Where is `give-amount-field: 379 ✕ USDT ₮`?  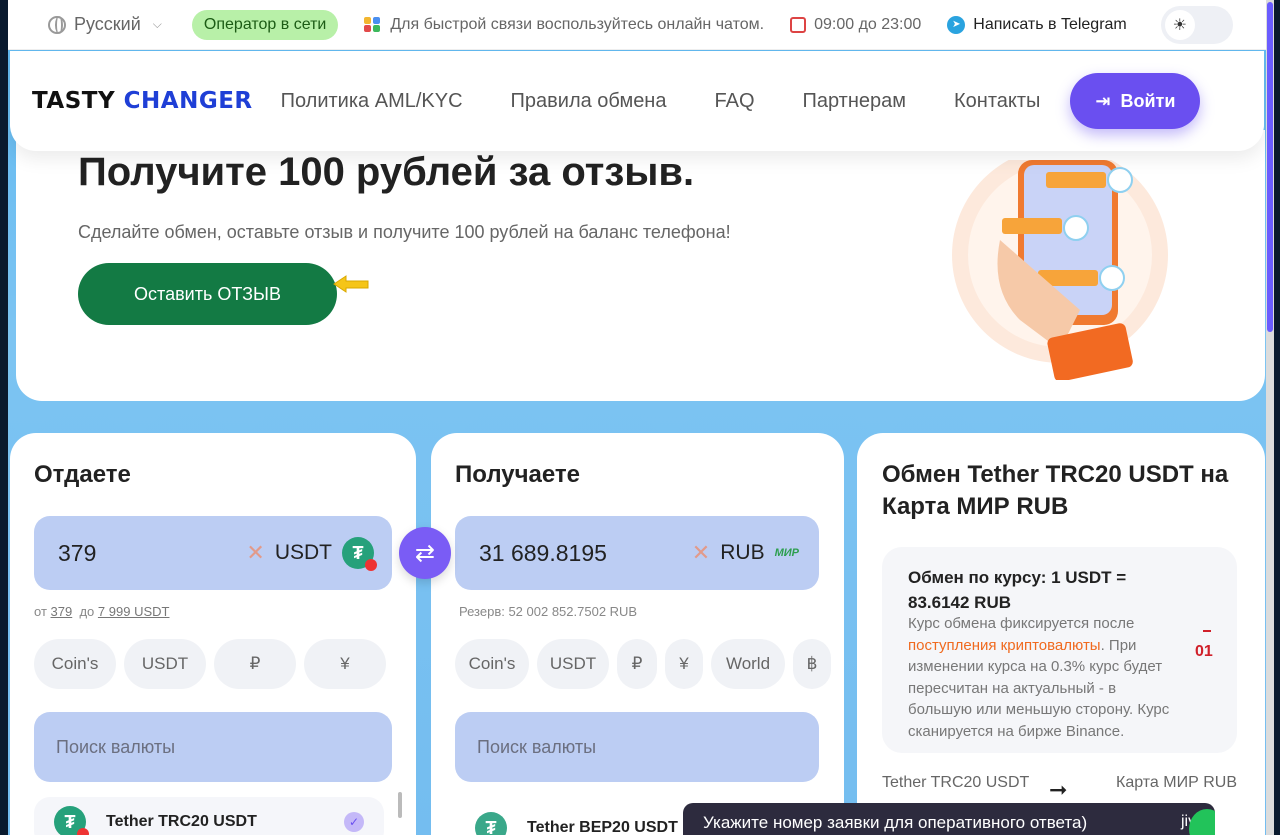 give-amount-field: 379 ✕ USDT ₮ is located at coordinates (213, 553).